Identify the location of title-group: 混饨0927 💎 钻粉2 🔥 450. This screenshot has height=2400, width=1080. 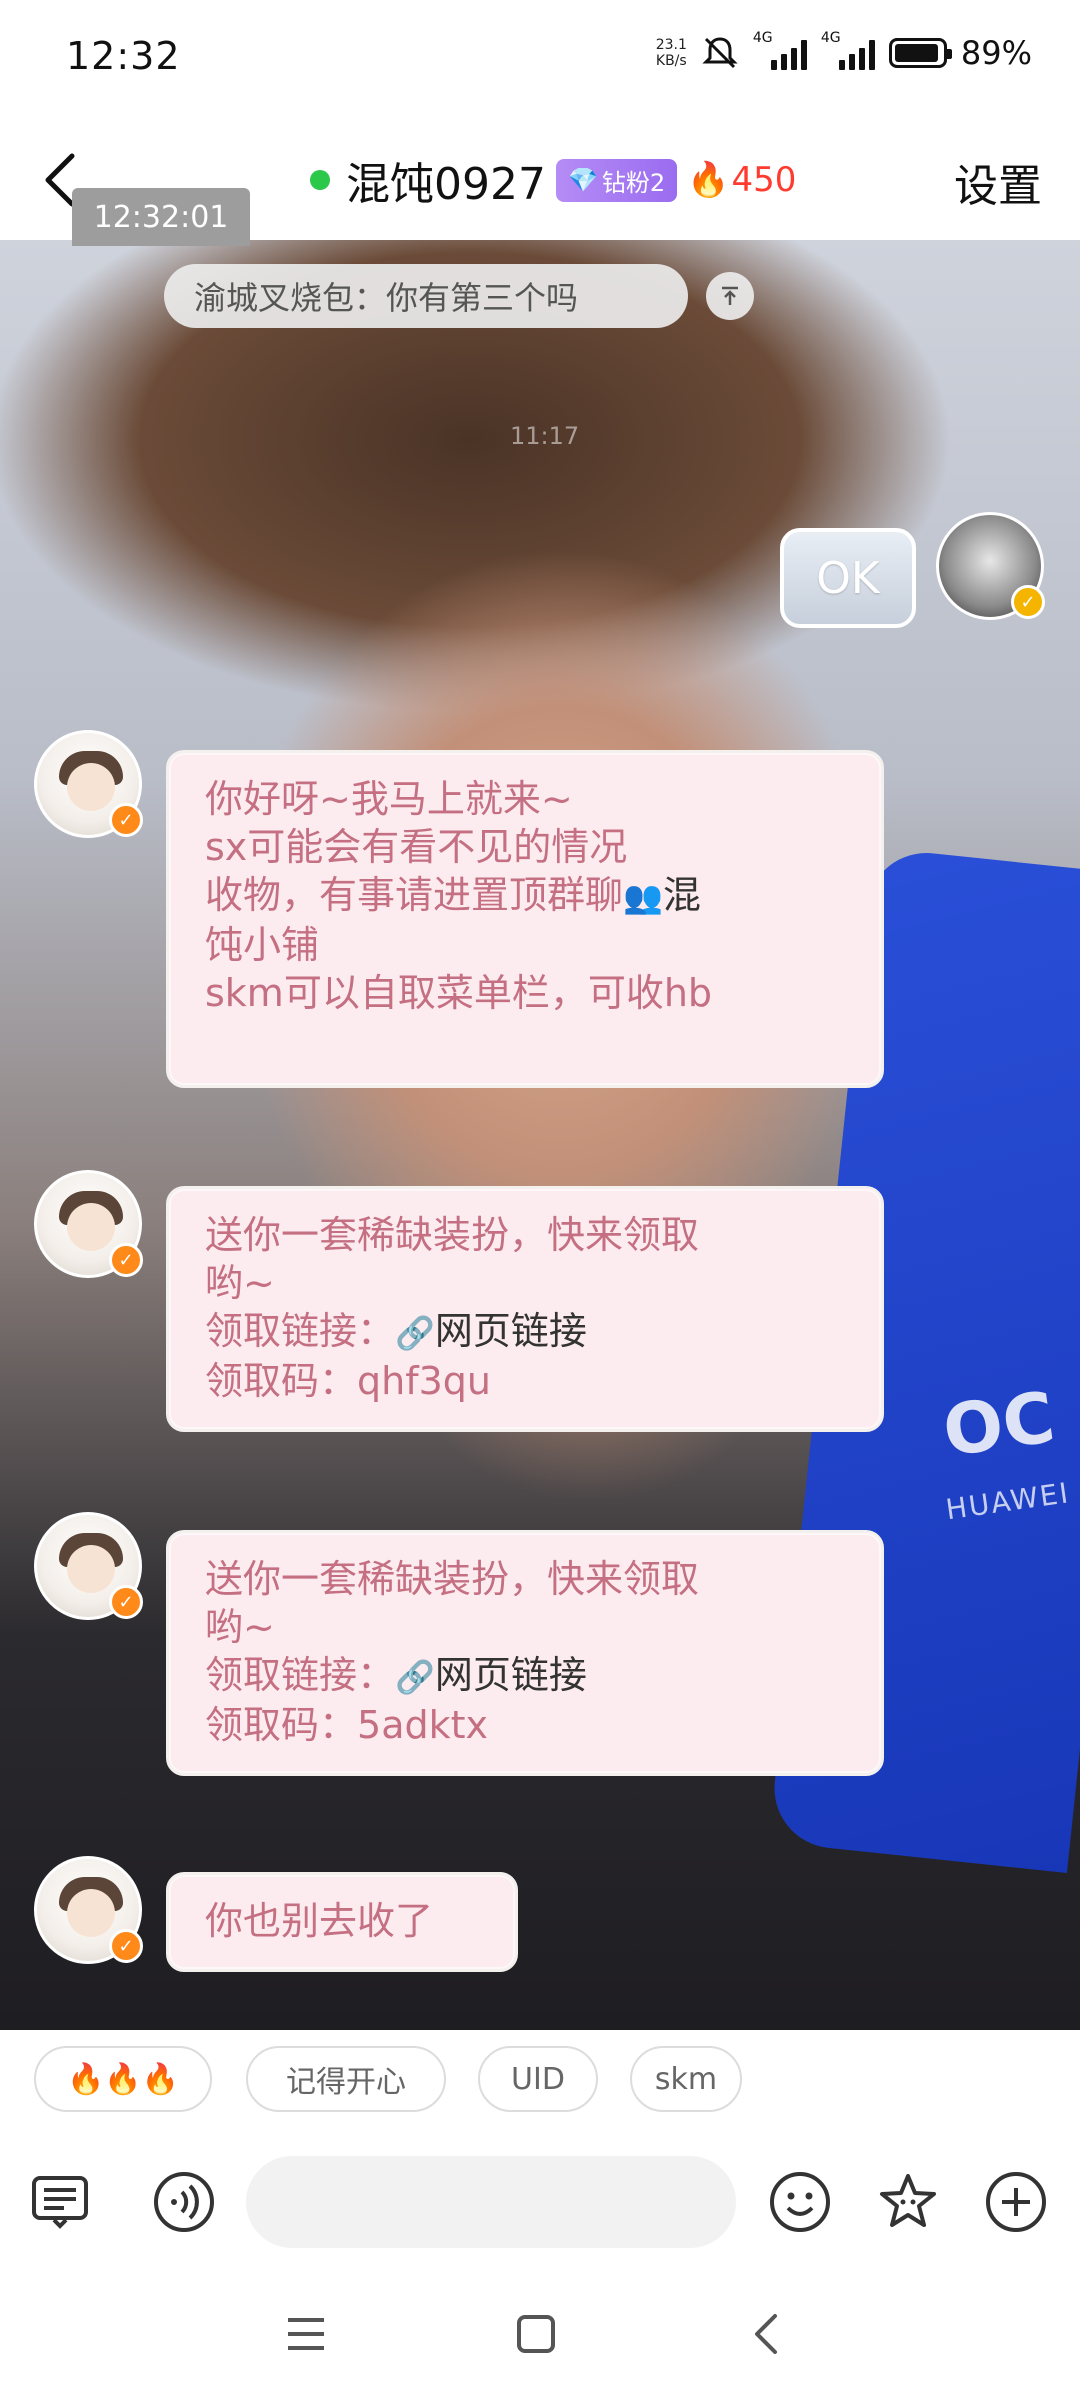
(553, 180).